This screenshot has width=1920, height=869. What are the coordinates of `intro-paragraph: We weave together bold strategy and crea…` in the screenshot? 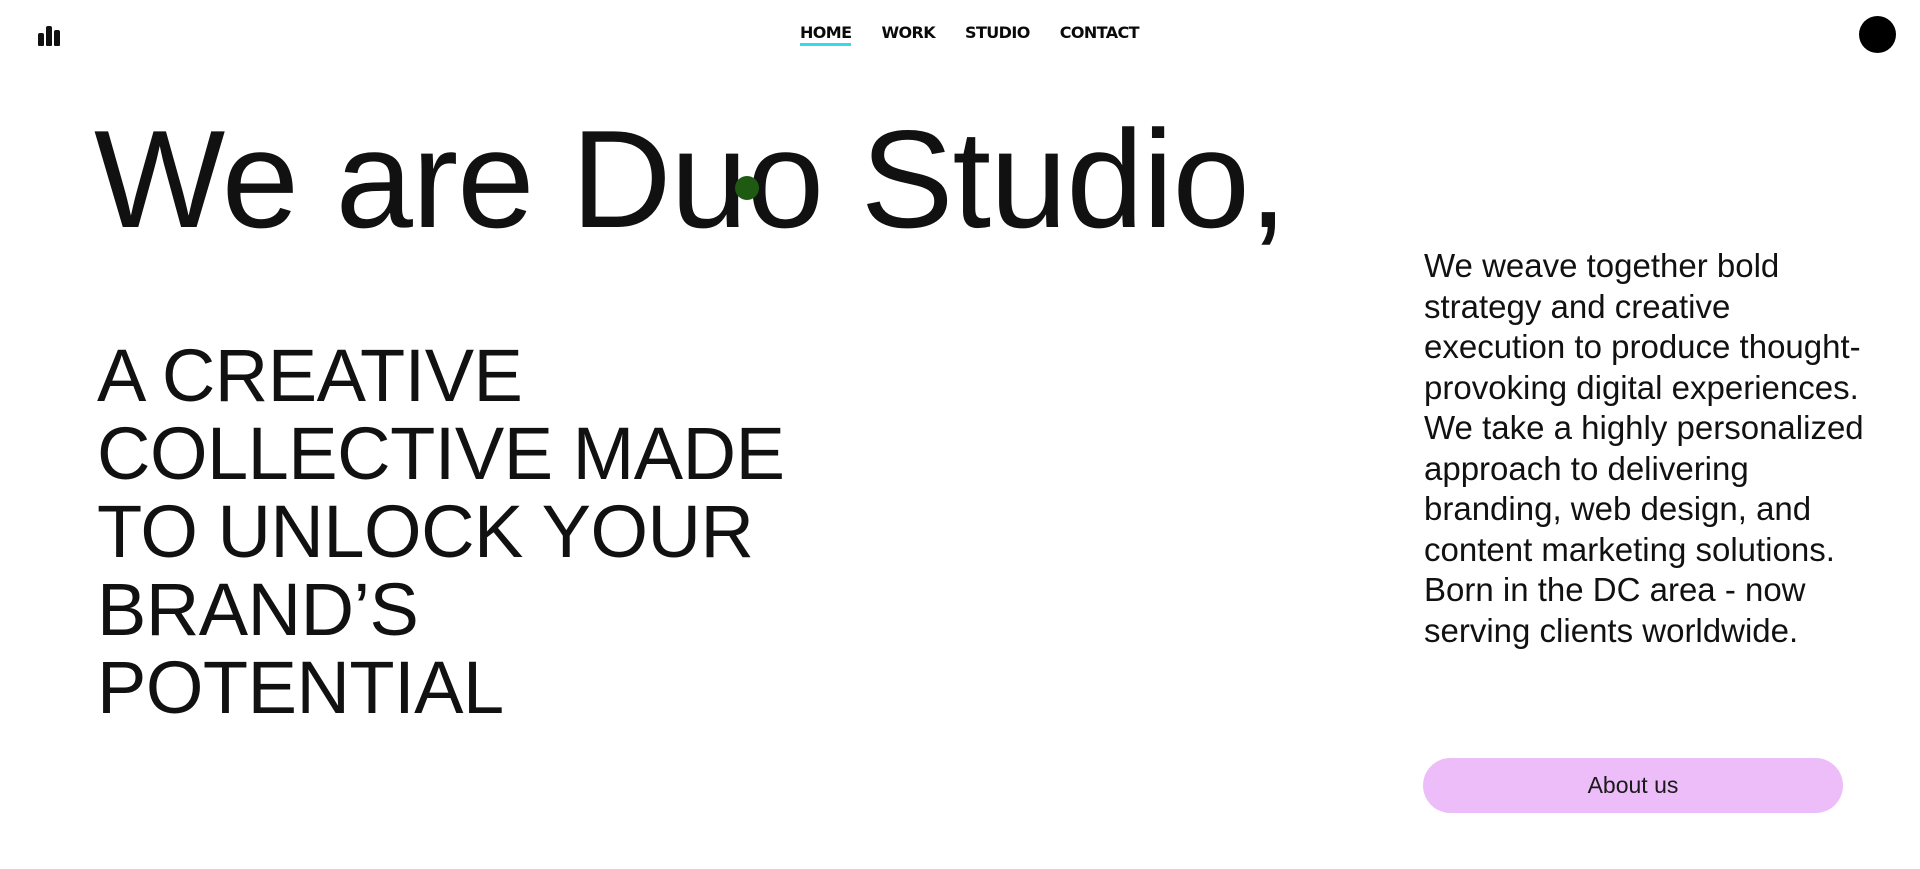 It's located at (1644, 448).